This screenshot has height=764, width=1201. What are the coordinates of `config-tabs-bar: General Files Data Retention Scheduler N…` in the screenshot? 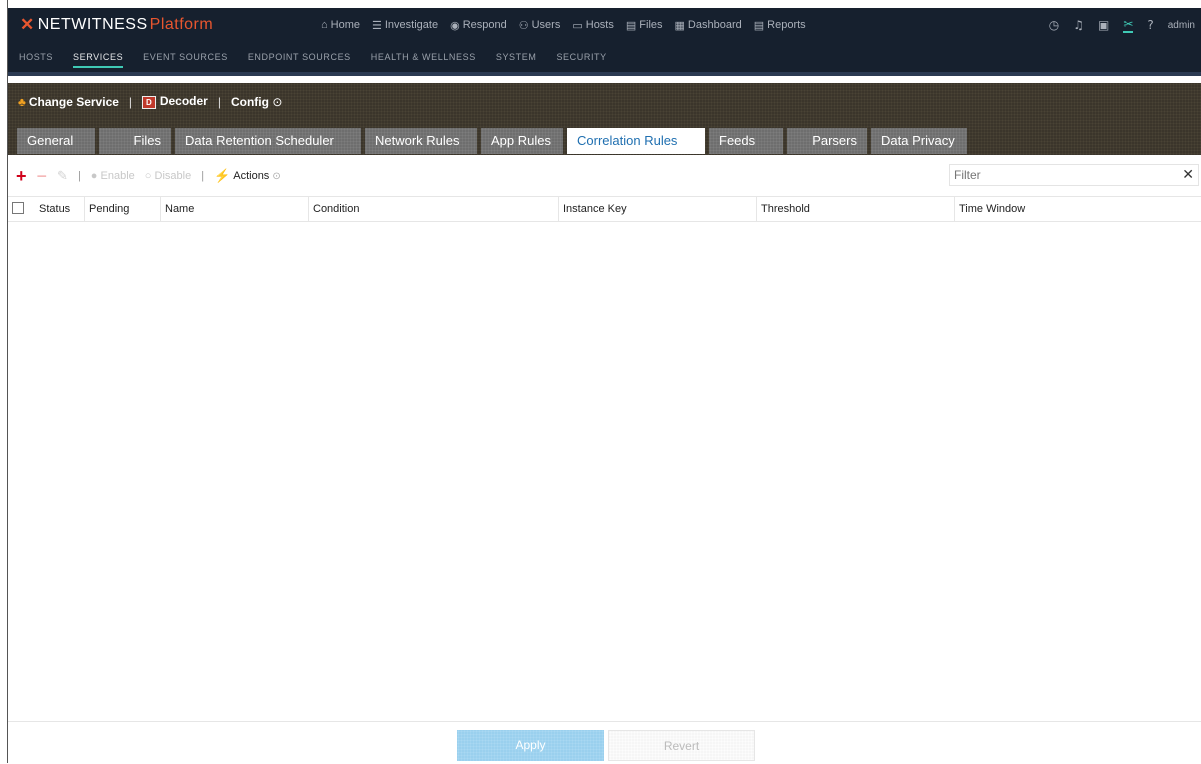 It's located at (604, 140).